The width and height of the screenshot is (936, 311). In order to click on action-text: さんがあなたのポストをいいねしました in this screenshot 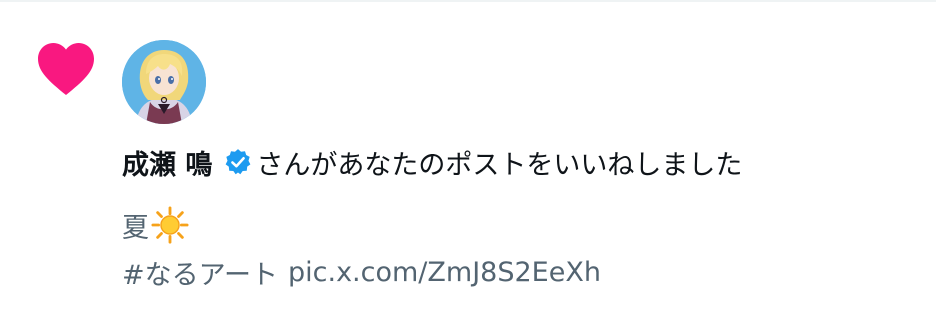, I will do `click(499, 165)`.